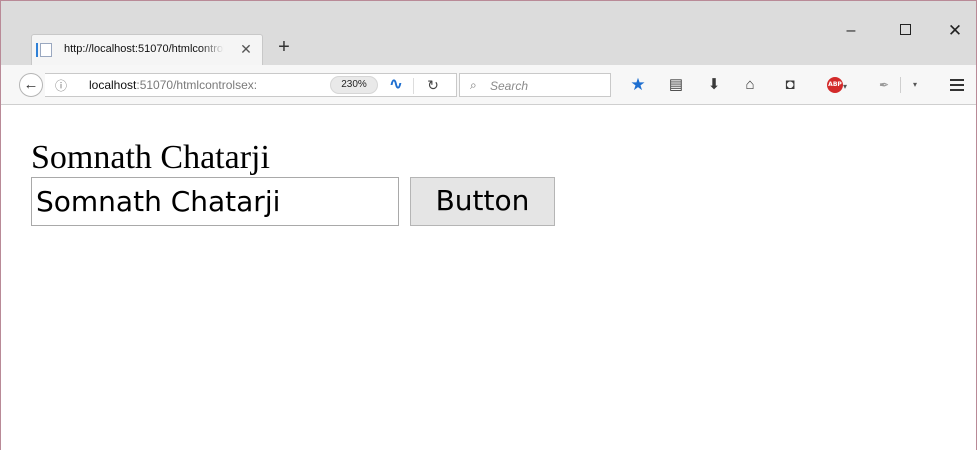 This screenshot has width=979, height=450. Describe the element at coordinates (63, 85) in the screenshot. I see `info-icon: ⓘ` at that location.